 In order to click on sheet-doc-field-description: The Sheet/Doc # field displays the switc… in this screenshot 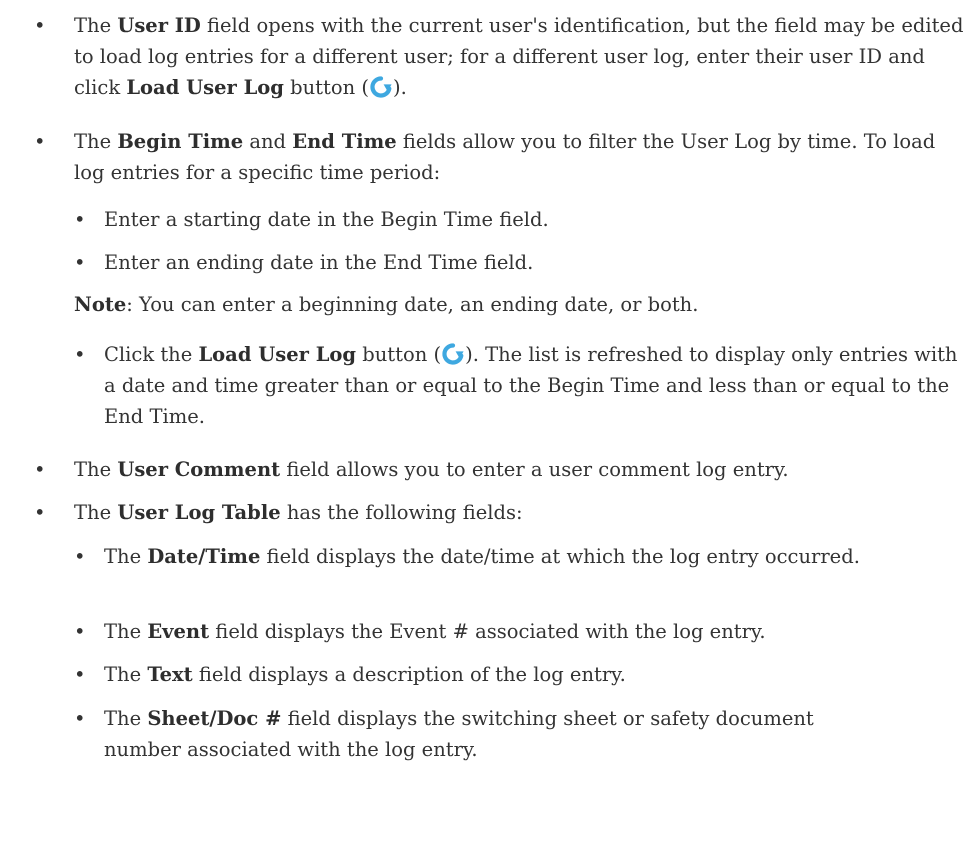, I will do `click(484, 734)`.